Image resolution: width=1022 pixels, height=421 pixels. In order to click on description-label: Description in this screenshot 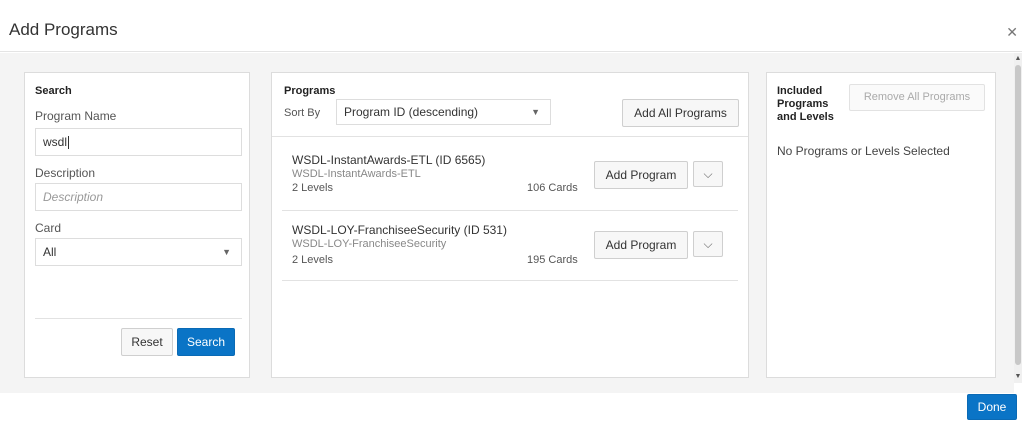, I will do `click(65, 173)`.